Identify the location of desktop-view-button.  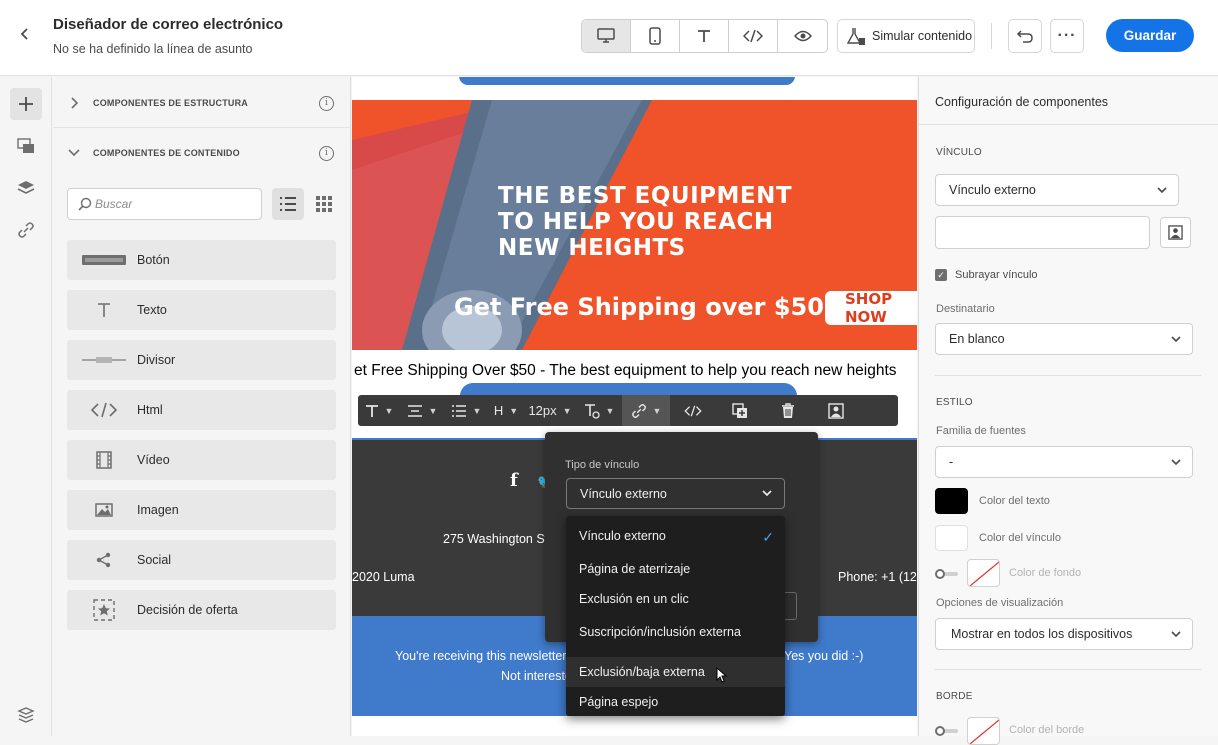
(606, 36).